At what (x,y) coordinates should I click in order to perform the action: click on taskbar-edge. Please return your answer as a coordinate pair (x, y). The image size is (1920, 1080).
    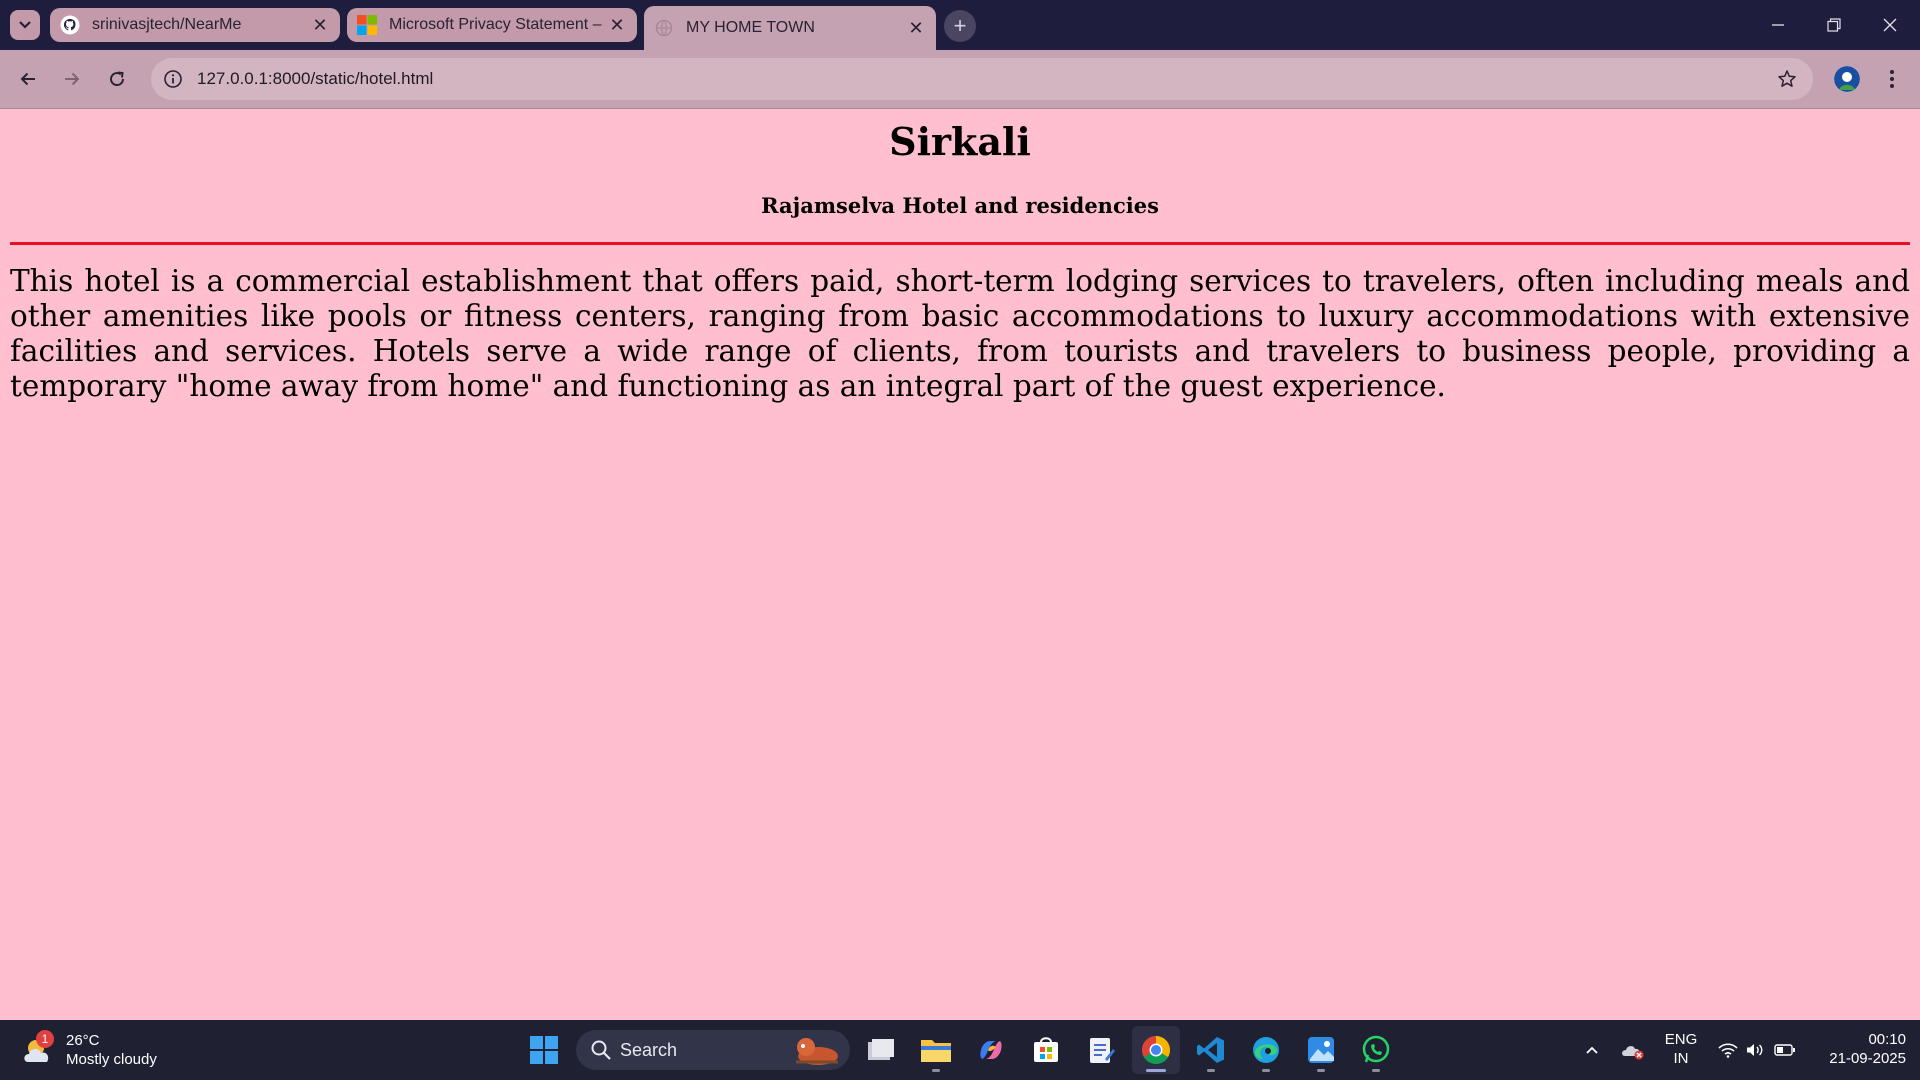
    Looking at the image, I should click on (1266, 1050).